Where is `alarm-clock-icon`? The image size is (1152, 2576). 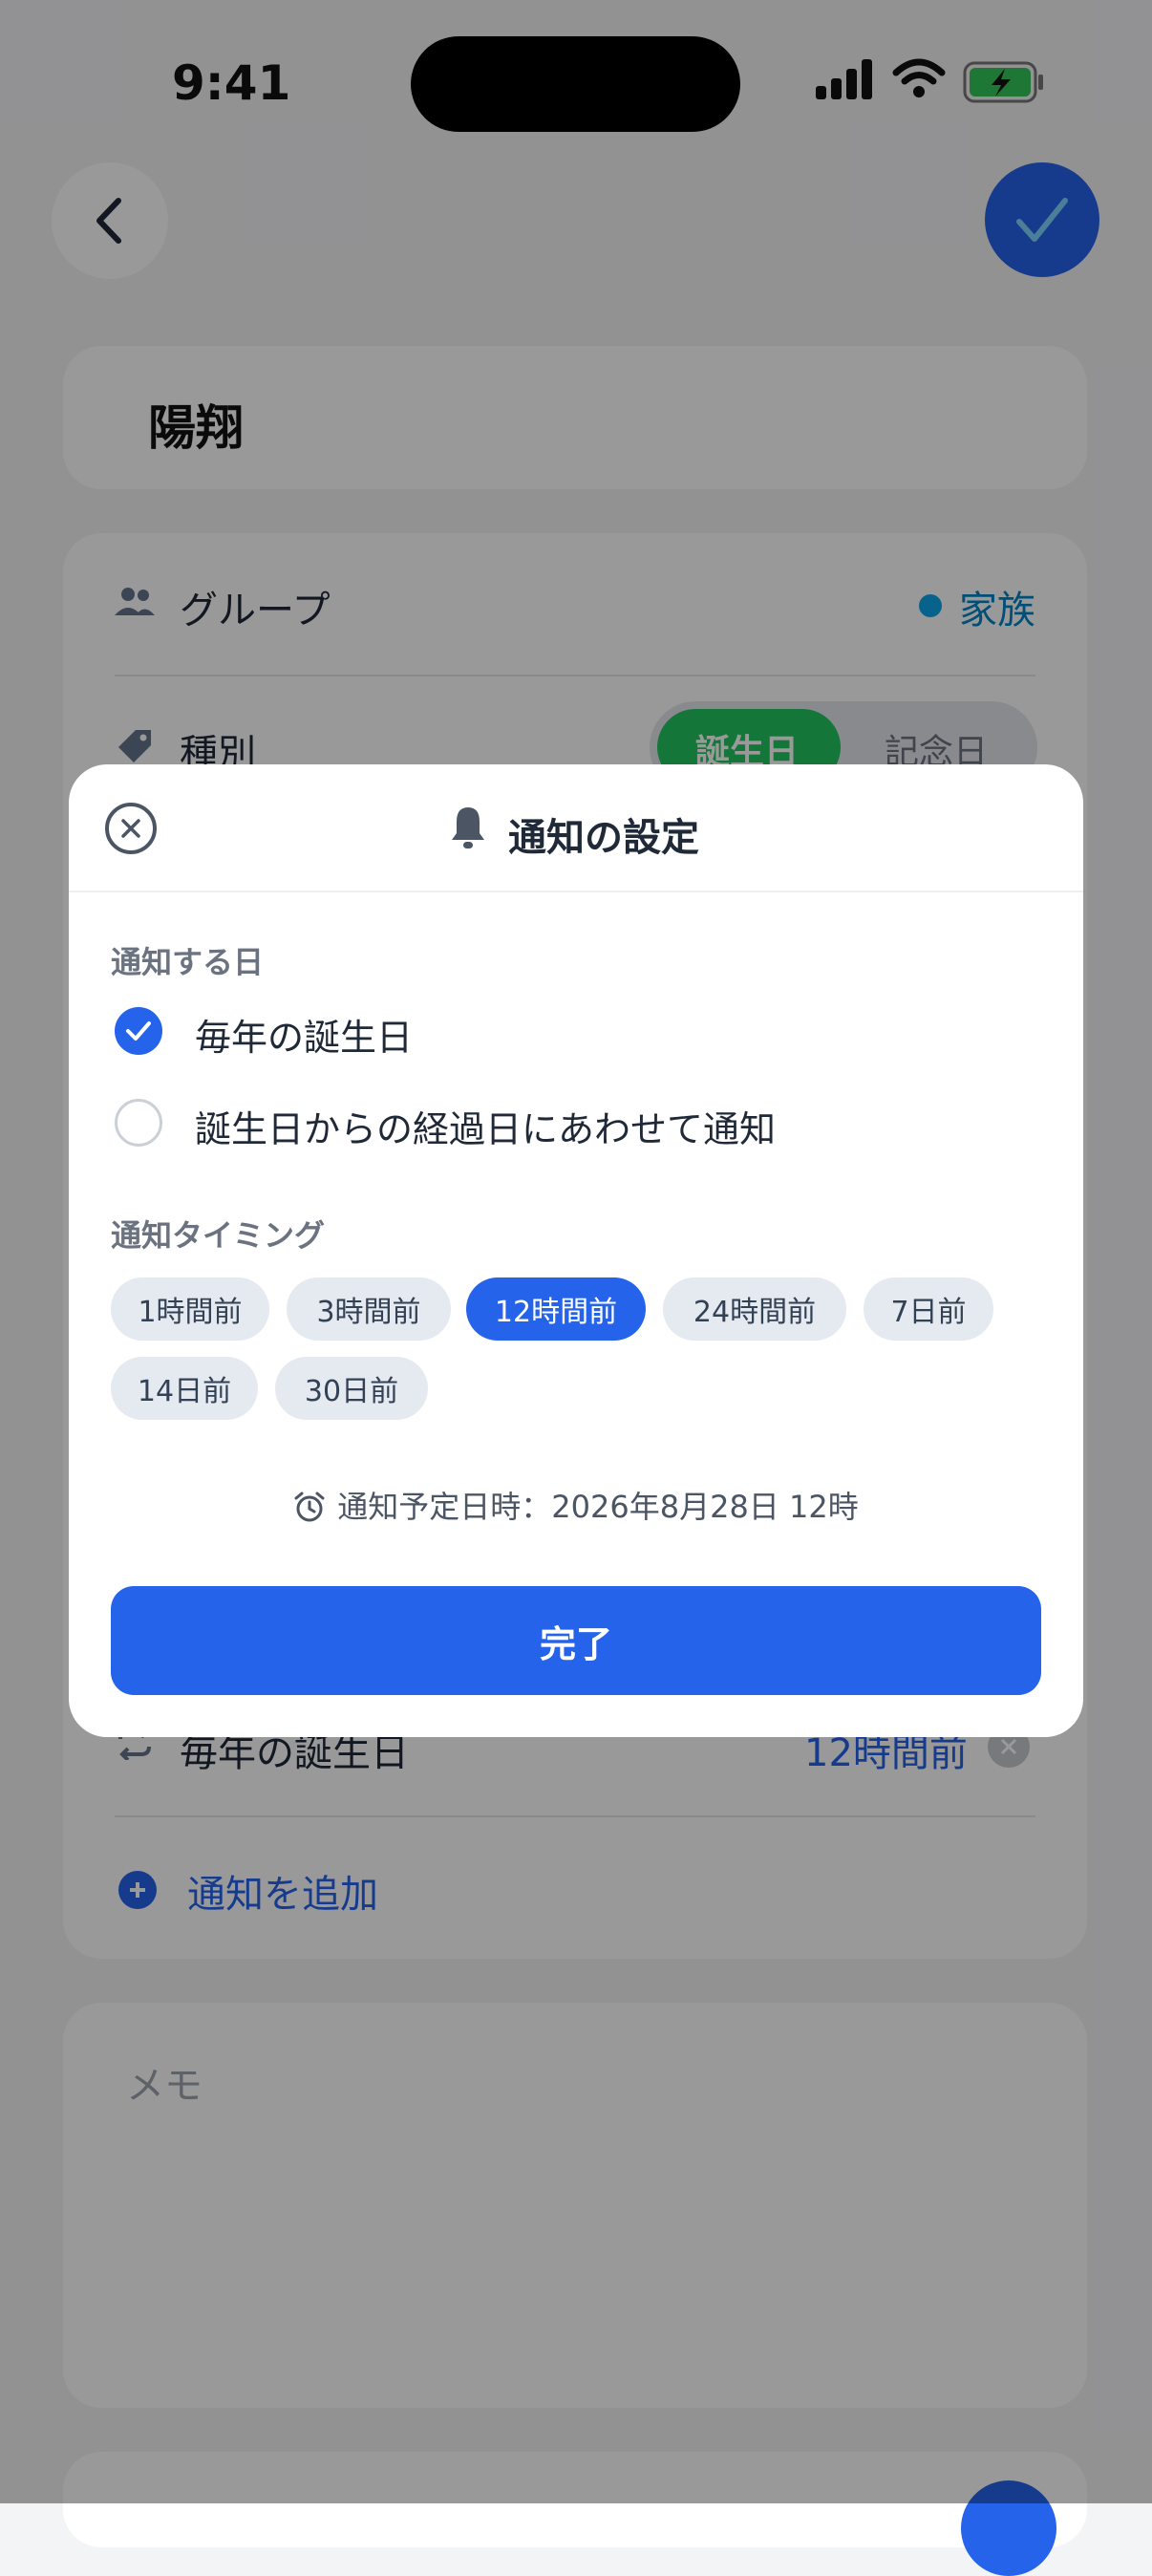 alarm-clock-icon is located at coordinates (309, 1507).